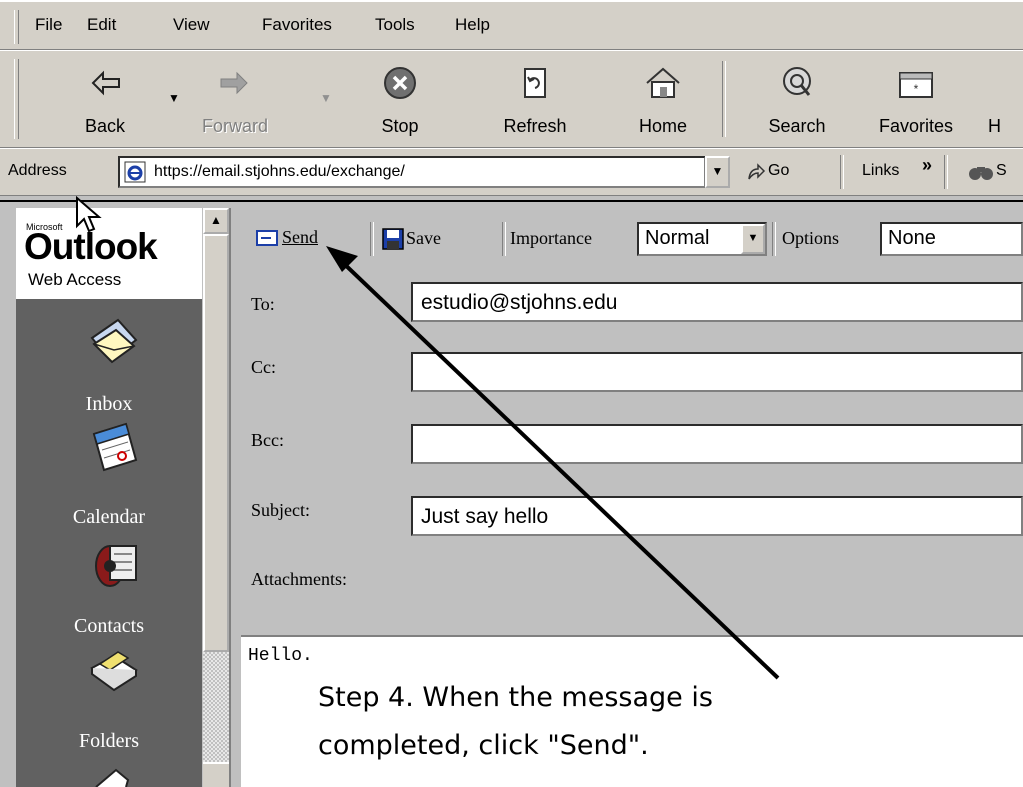  Describe the element at coordinates (916, 126) in the screenshot. I see `favorites-label: Favorites` at that location.